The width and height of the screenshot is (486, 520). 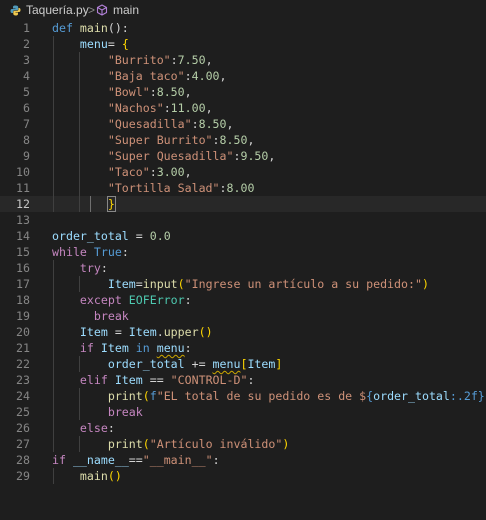 I want to click on code-line: 27 print("Artículo inválido"), so click(x=243, y=444).